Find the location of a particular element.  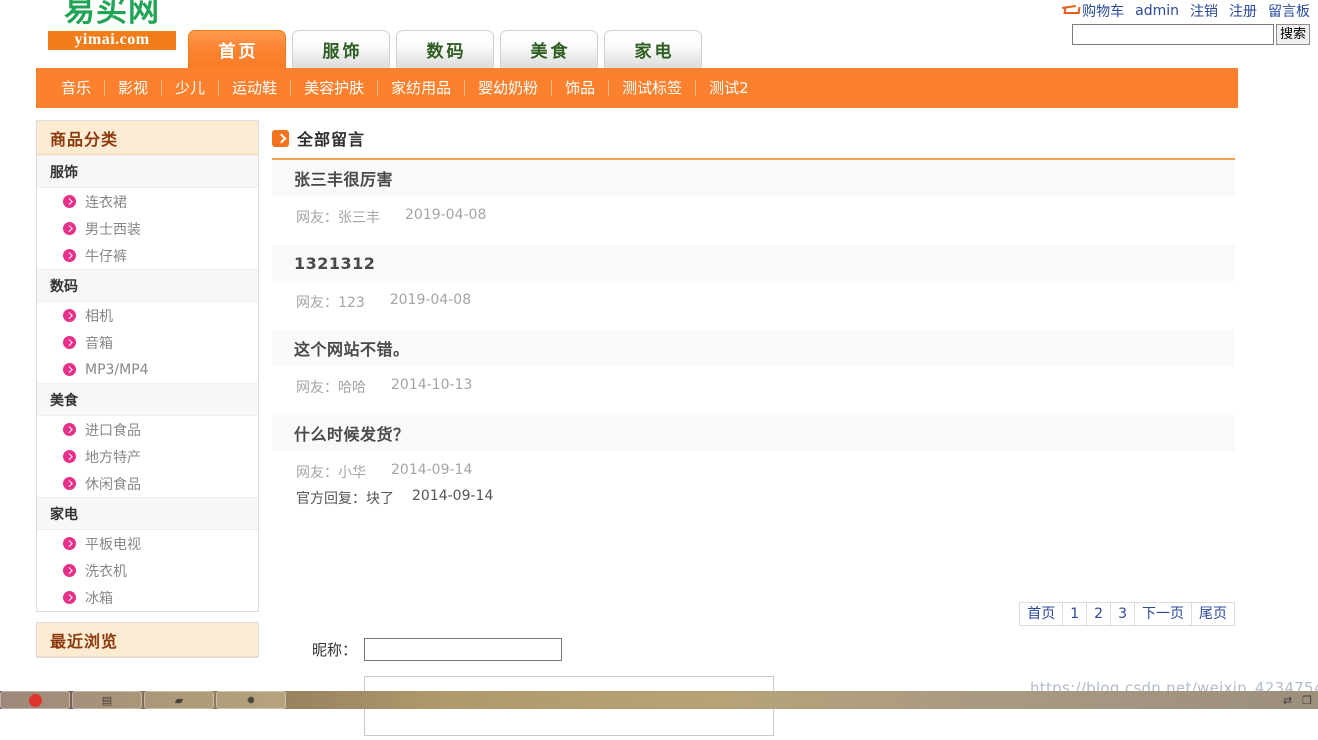

pagination-first: 首页 is located at coordinates (1041, 614).